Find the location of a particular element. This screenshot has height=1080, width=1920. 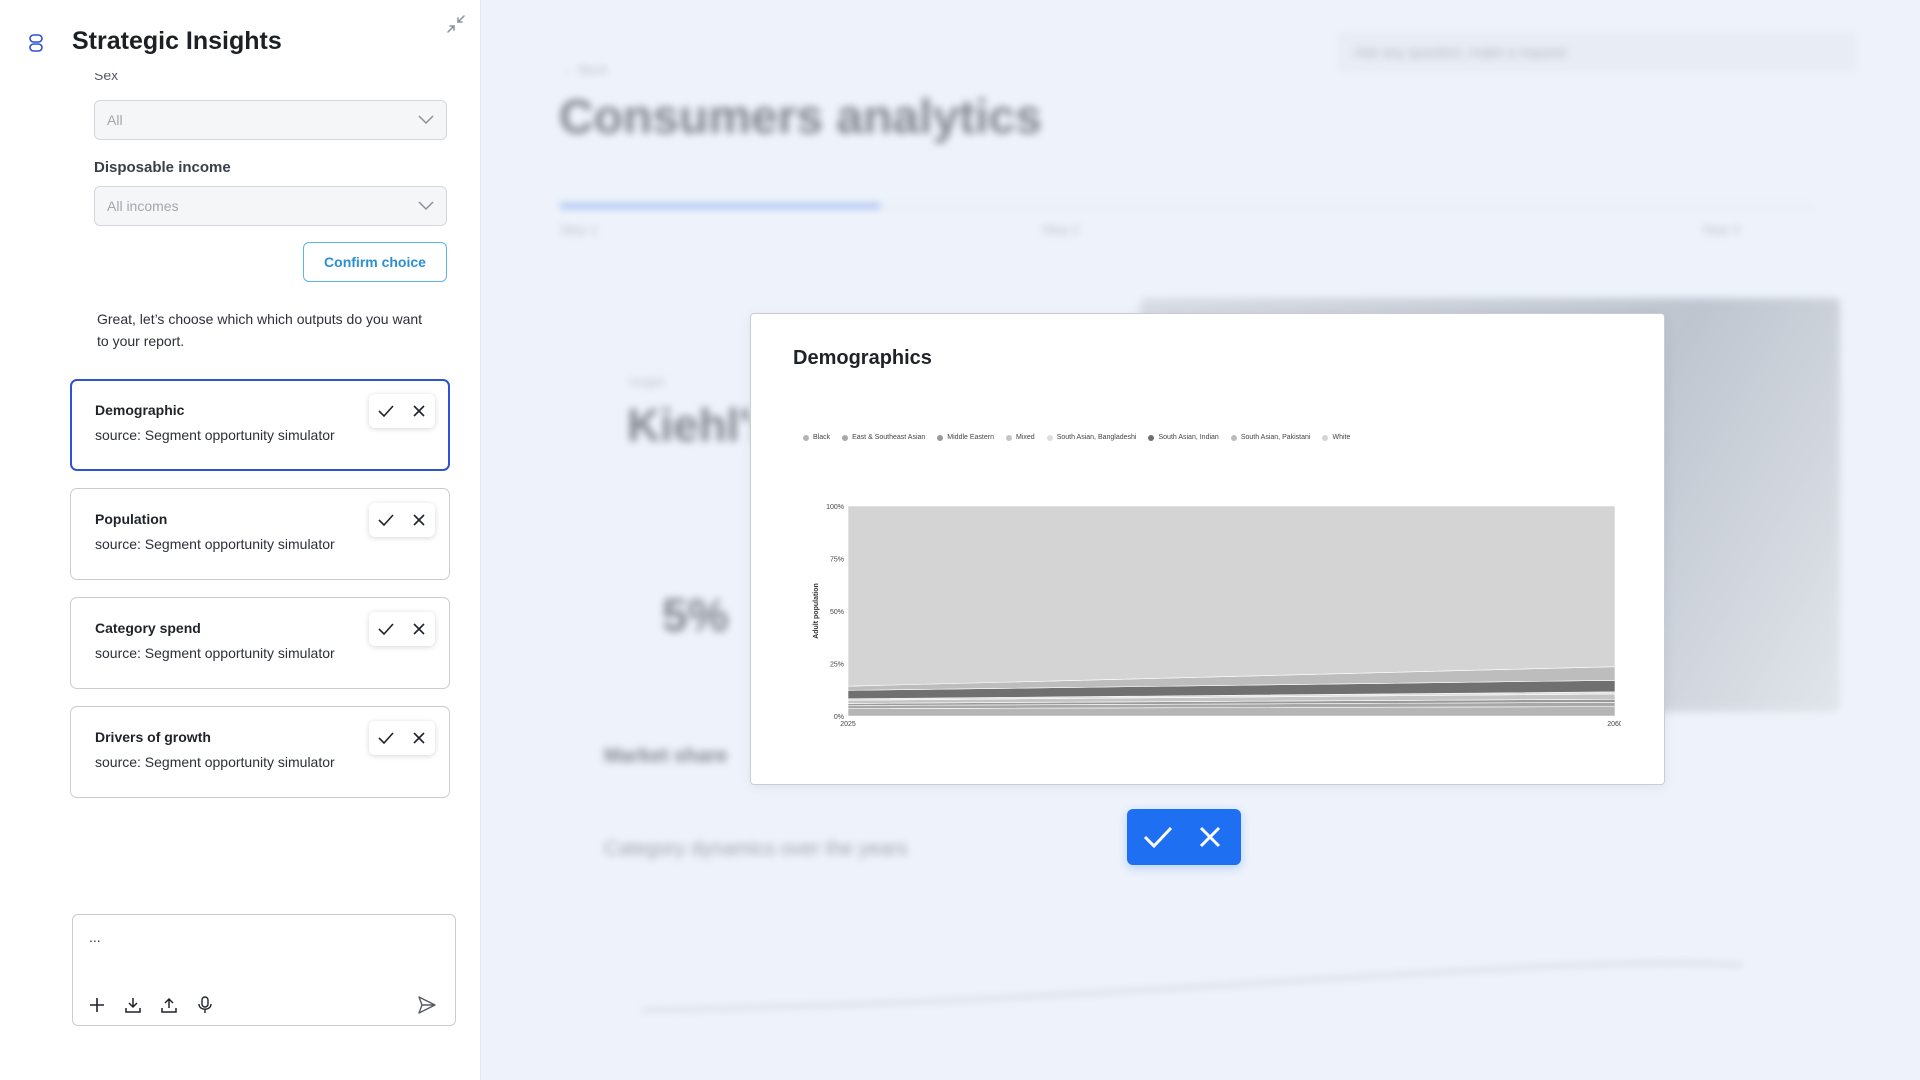

legend-item: White is located at coordinates (1336, 437).